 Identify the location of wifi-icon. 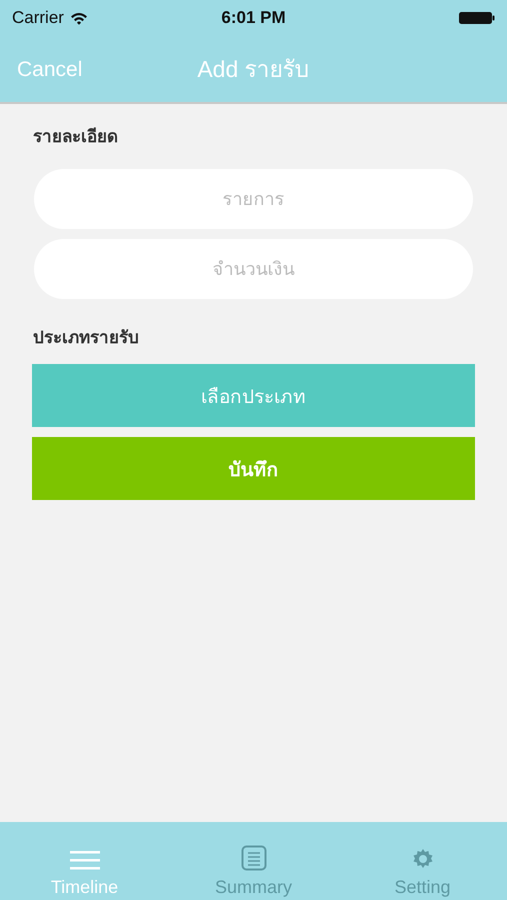
(79, 18).